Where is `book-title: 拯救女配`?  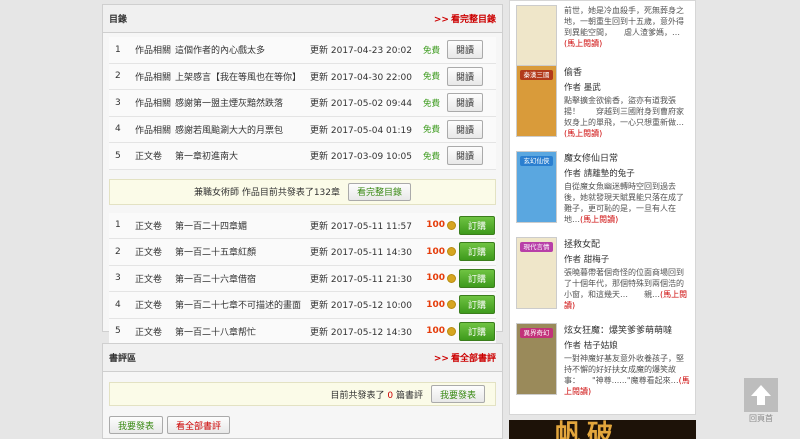
book-title: 拯救女配 is located at coordinates (627, 243).